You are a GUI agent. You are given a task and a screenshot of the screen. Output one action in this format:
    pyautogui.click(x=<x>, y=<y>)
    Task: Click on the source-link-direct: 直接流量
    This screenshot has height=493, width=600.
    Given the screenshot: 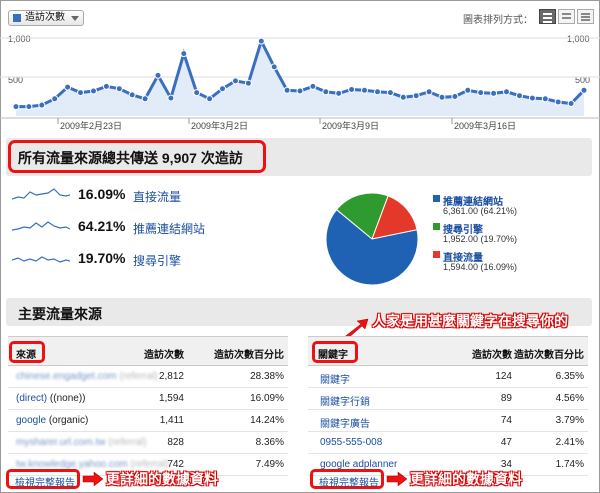 What is the action you would take?
    pyautogui.click(x=157, y=196)
    